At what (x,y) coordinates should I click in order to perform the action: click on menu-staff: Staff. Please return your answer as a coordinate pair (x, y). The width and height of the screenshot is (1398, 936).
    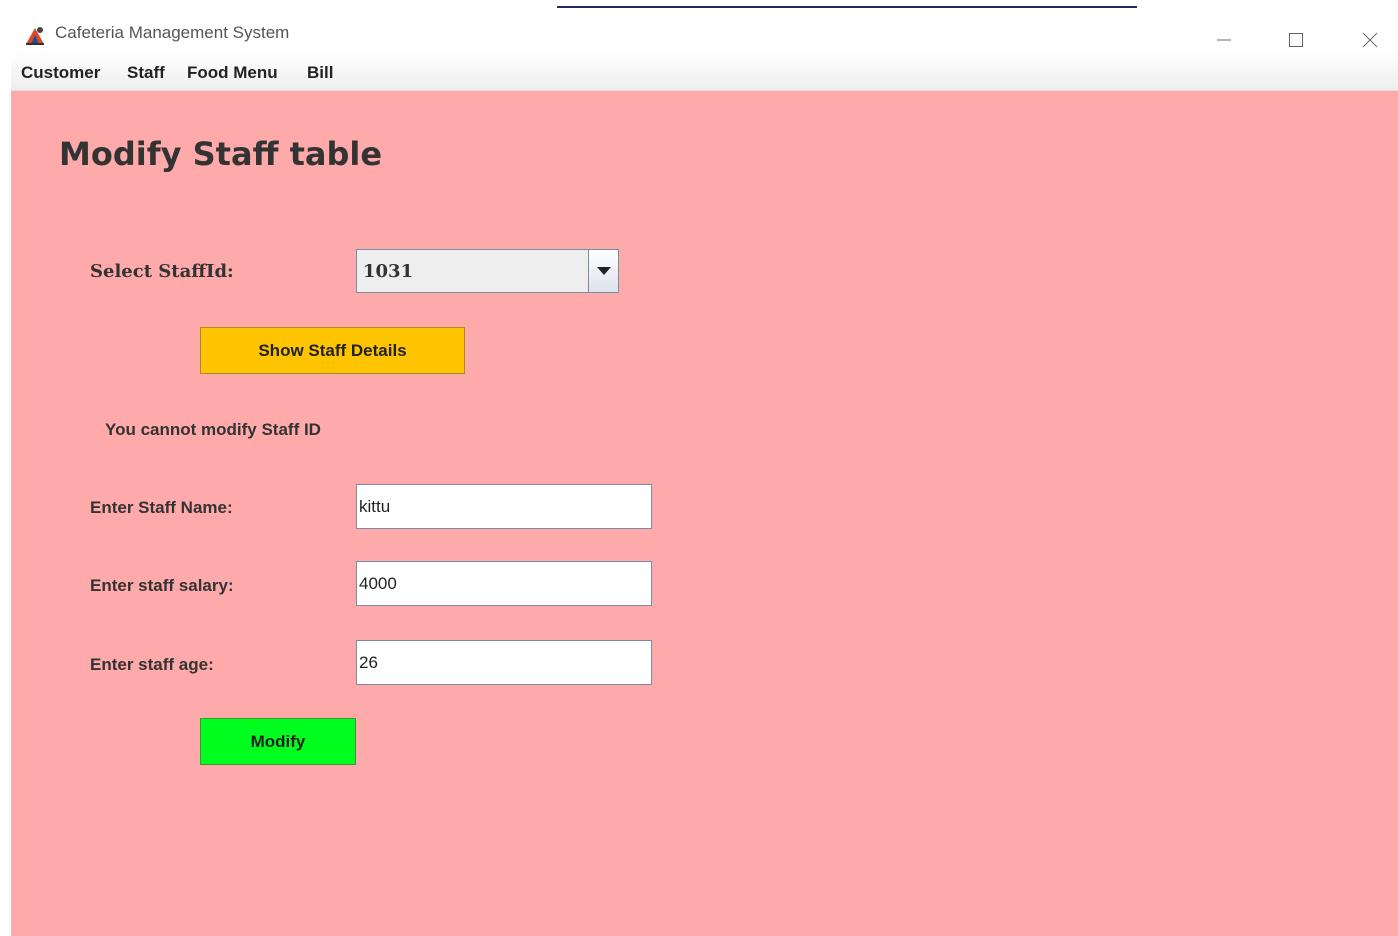
    Looking at the image, I should click on (146, 73).